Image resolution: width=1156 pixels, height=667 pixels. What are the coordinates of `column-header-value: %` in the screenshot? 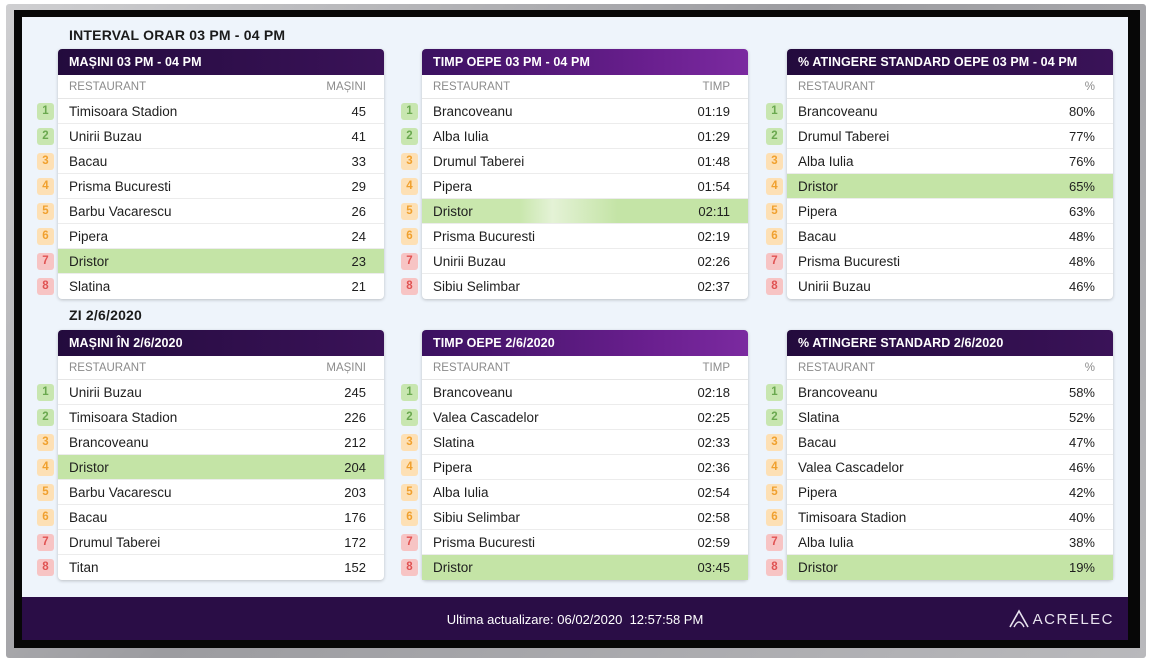 It's located at (1089, 87).